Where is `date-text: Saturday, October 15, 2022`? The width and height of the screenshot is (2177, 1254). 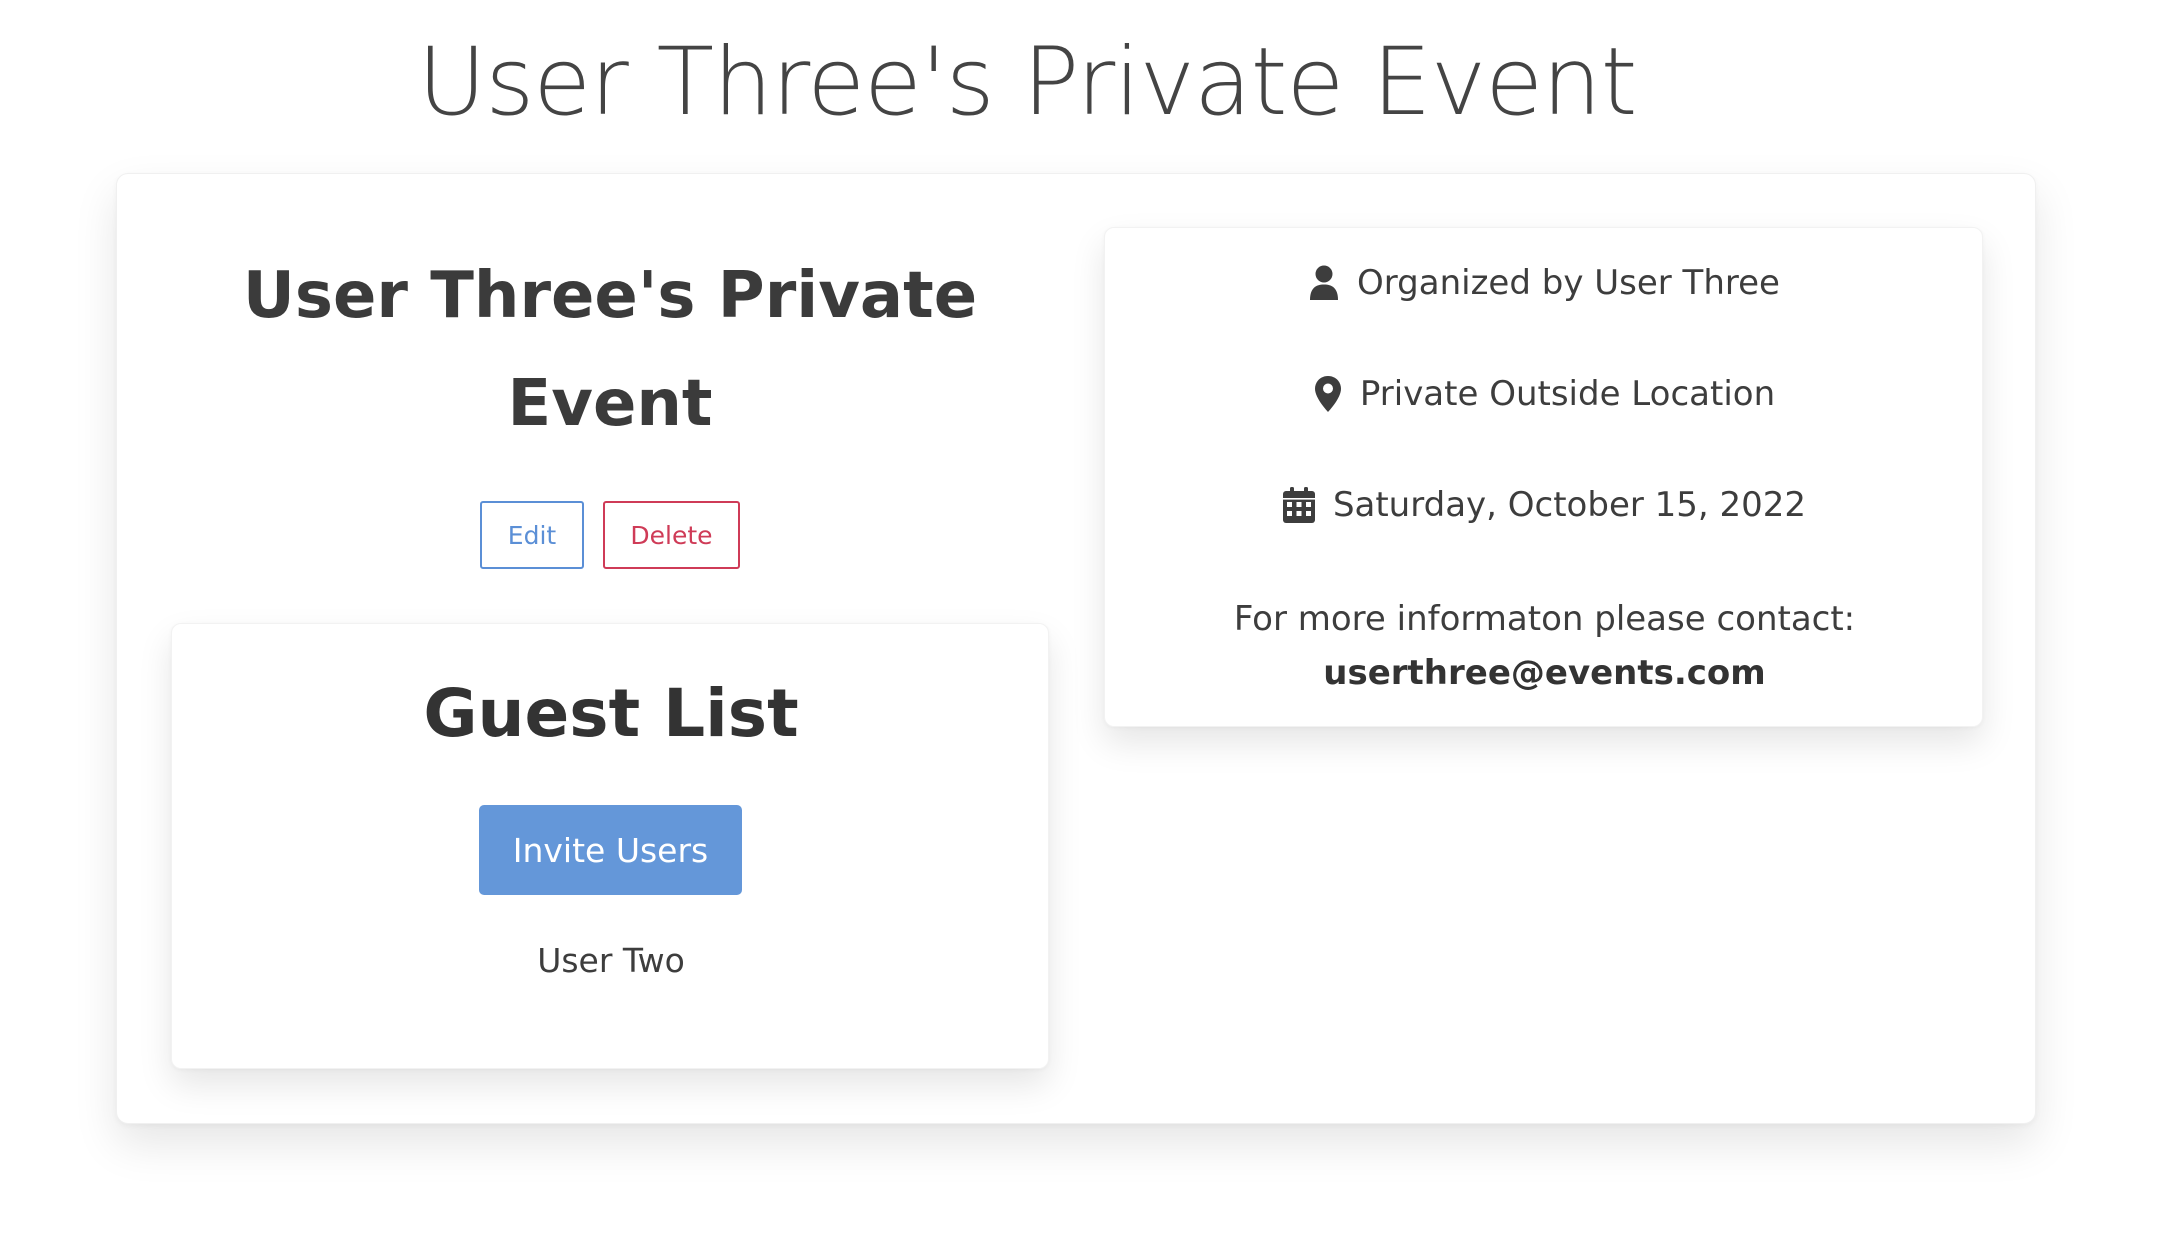
date-text: Saturday, October 15, 2022 is located at coordinates (1569, 505).